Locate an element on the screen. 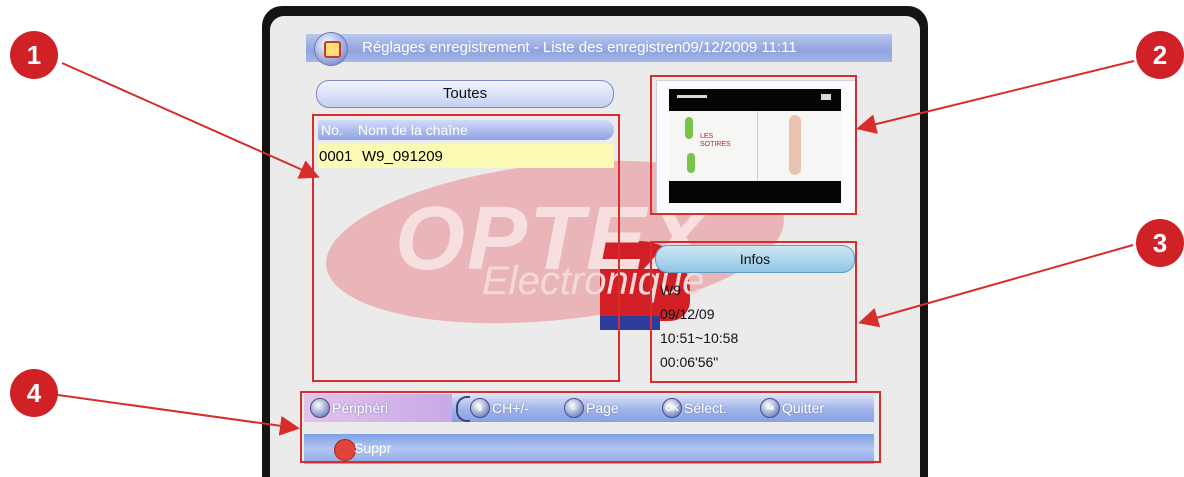 The image size is (1184, 477). callout-badge-2: 2 is located at coordinates (1160, 55).